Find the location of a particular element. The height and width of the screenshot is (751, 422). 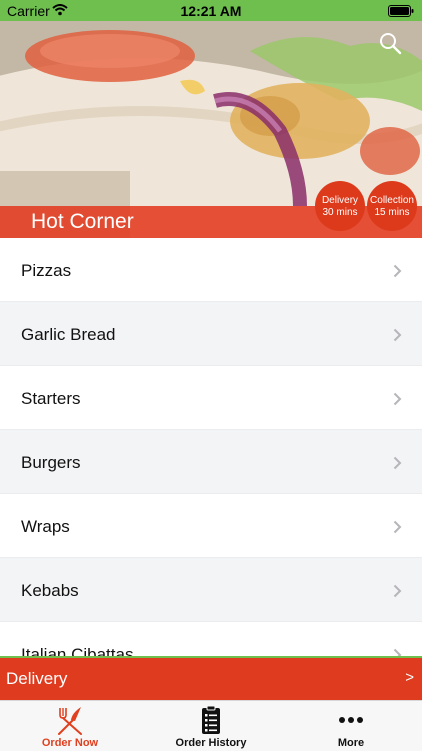

collection-badge-time: 15 mins is located at coordinates (392, 212).